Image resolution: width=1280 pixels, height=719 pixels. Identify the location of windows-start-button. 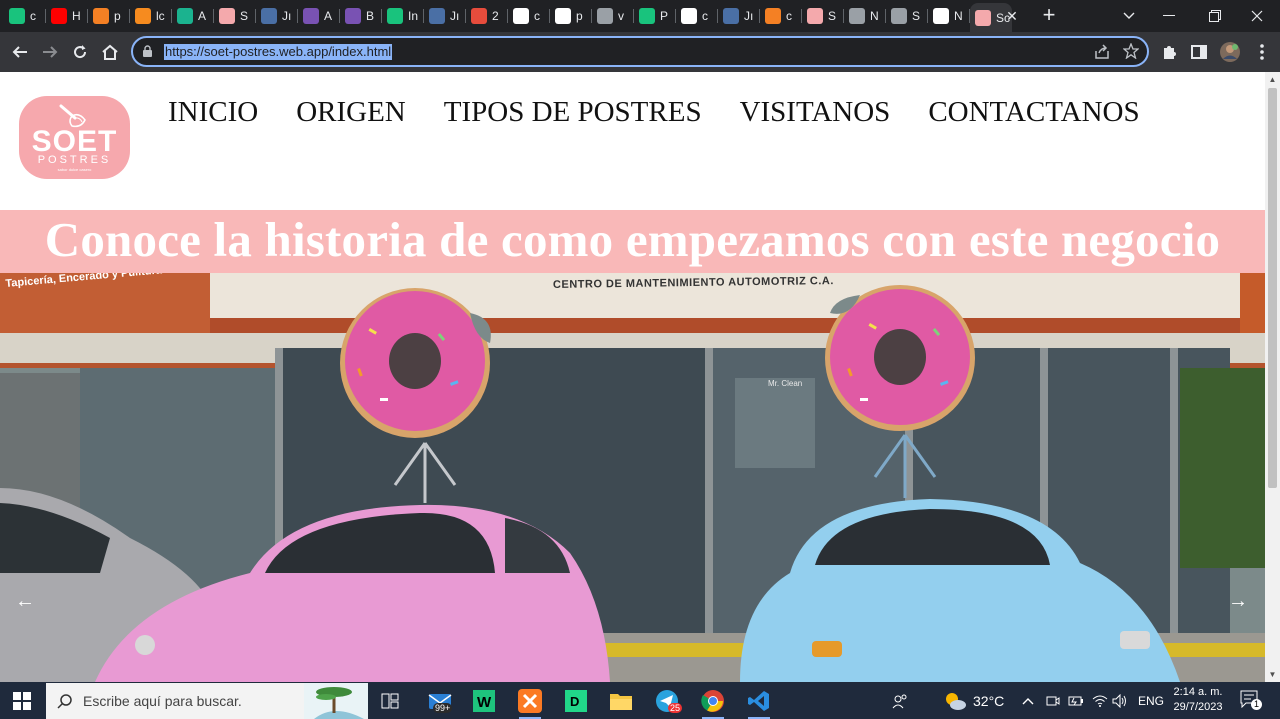
(22, 700).